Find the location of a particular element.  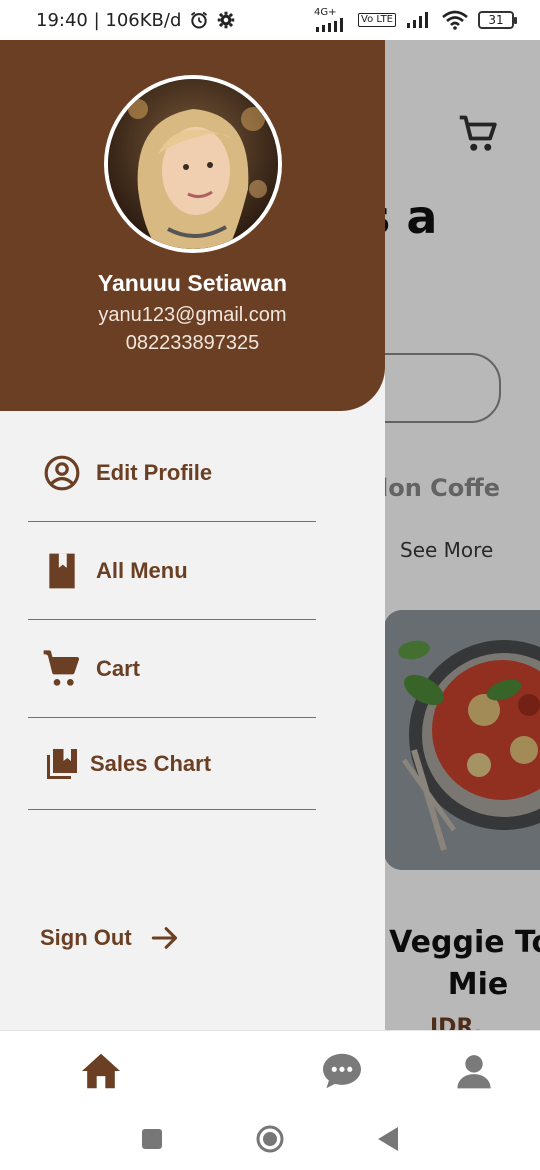

status-time-speed: 19:40 | 106KB/d is located at coordinates (109, 20).